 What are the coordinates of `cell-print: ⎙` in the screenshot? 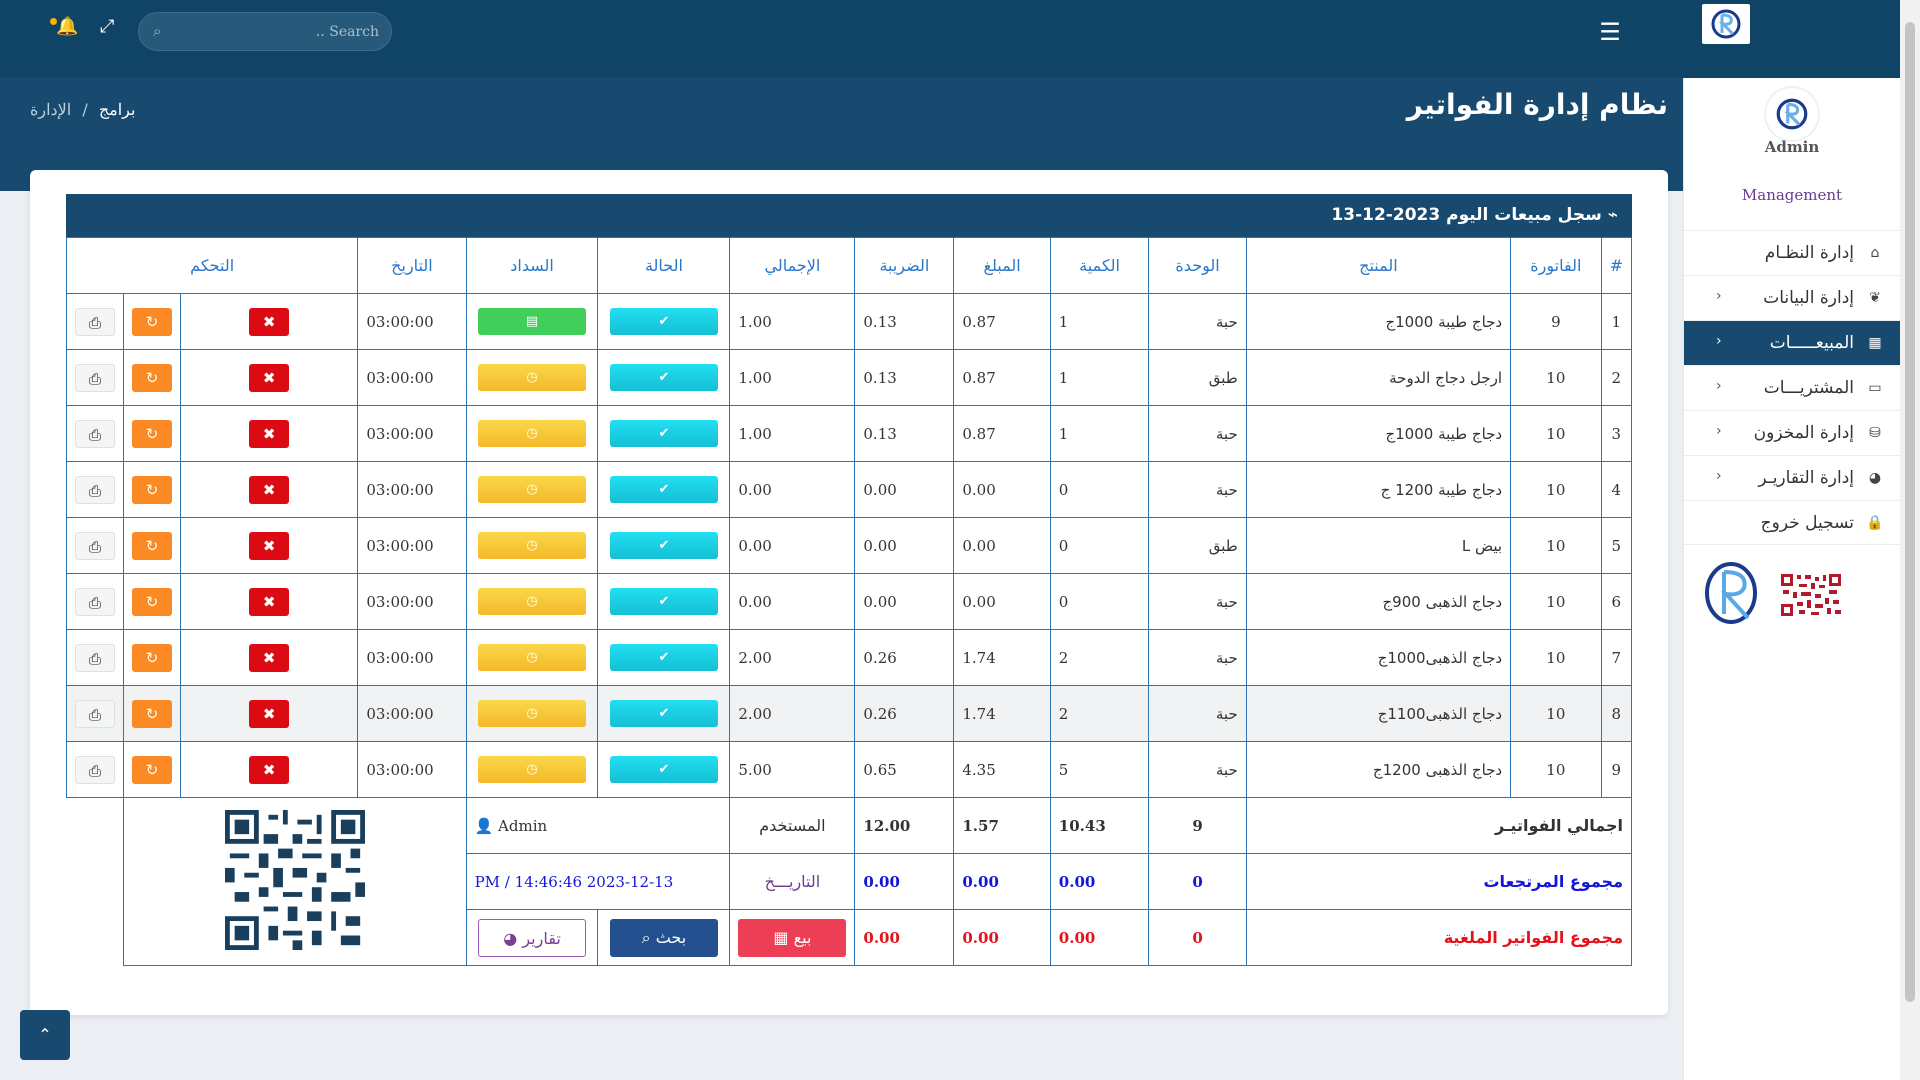 It's located at (95, 657).